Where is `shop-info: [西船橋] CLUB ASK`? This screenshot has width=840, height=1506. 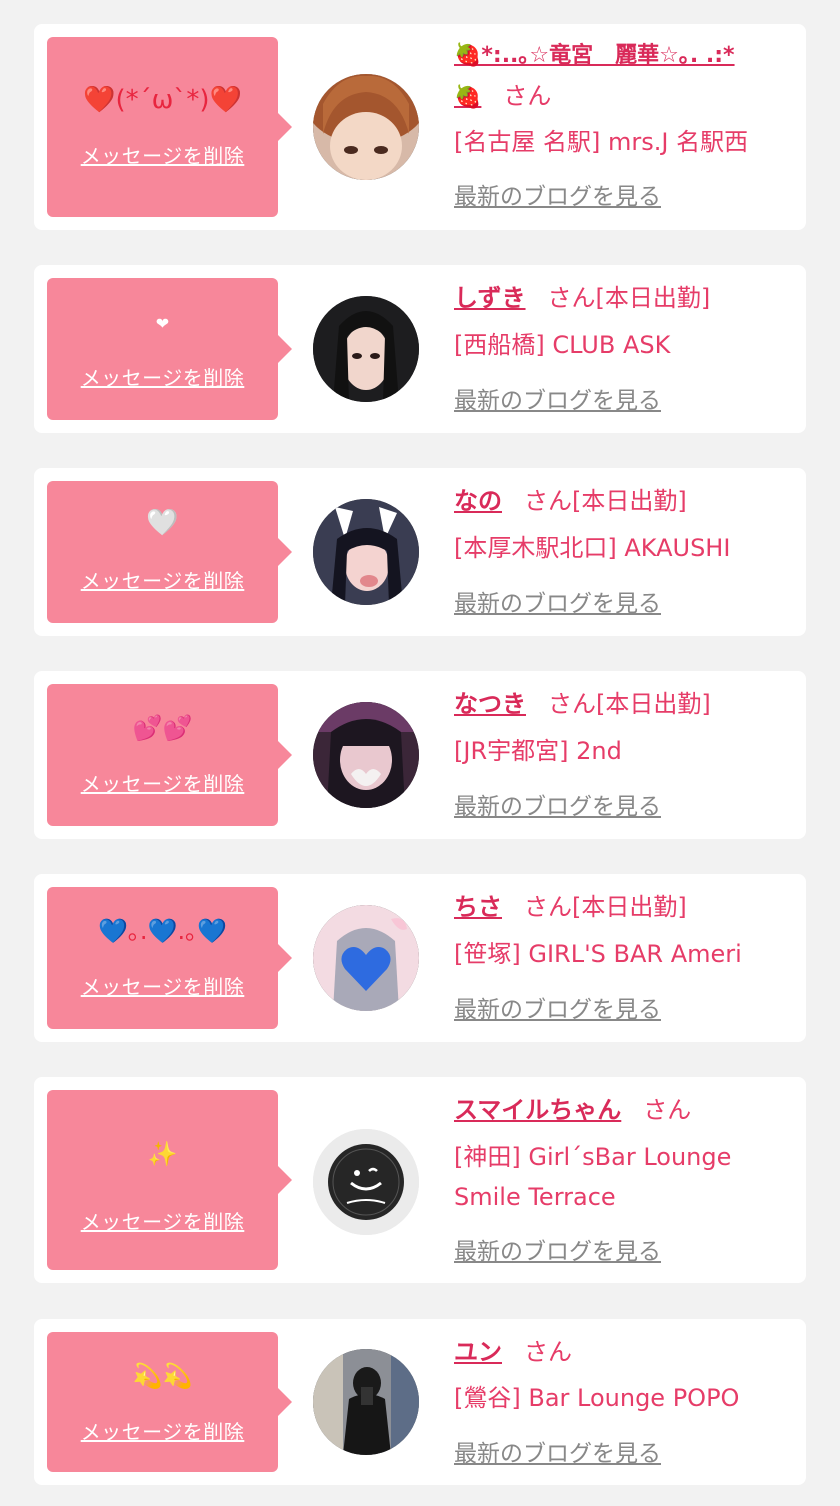
shop-info: [西船橋] CLUB ASK is located at coordinates (562, 345).